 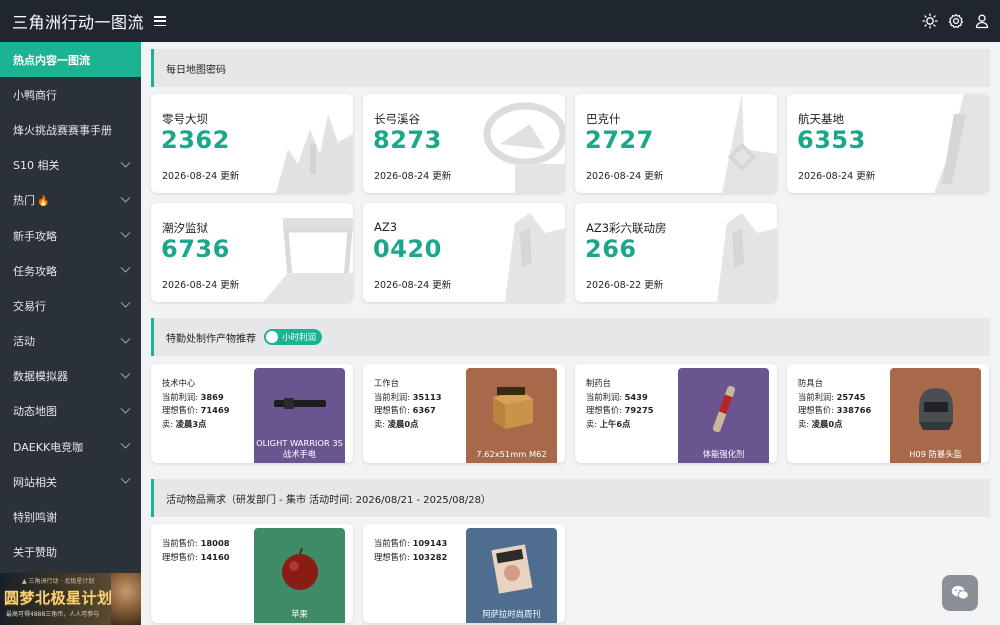 What do you see at coordinates (196, 70) in the screenshot?
I see `section-title: 每日地图密码` at bounding box center [196, 70].